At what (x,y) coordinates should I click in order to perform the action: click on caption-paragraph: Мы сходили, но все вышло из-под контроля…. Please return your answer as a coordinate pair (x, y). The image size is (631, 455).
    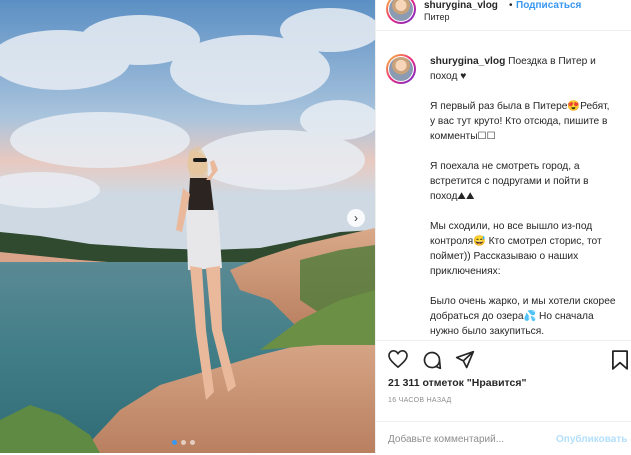
    Looking at the image, I should click on (517, 249).